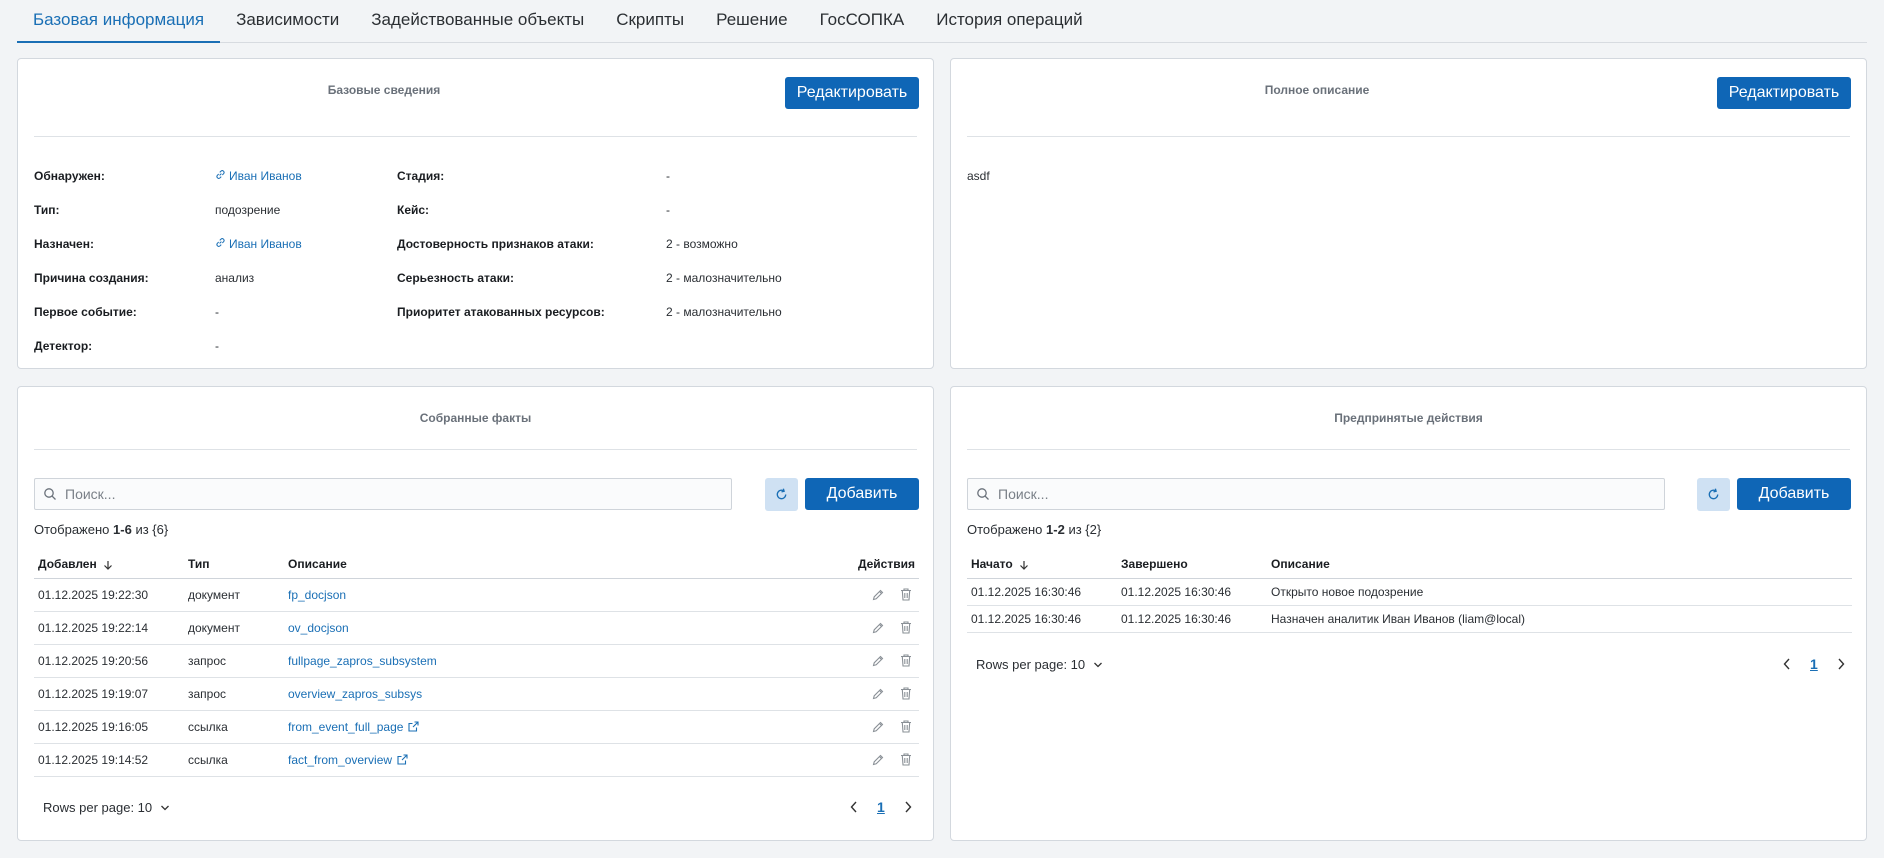 The width and height of the screenshot is (1884, 858). I want to click on fact-link: from_event_full_page, so click(345, 727).